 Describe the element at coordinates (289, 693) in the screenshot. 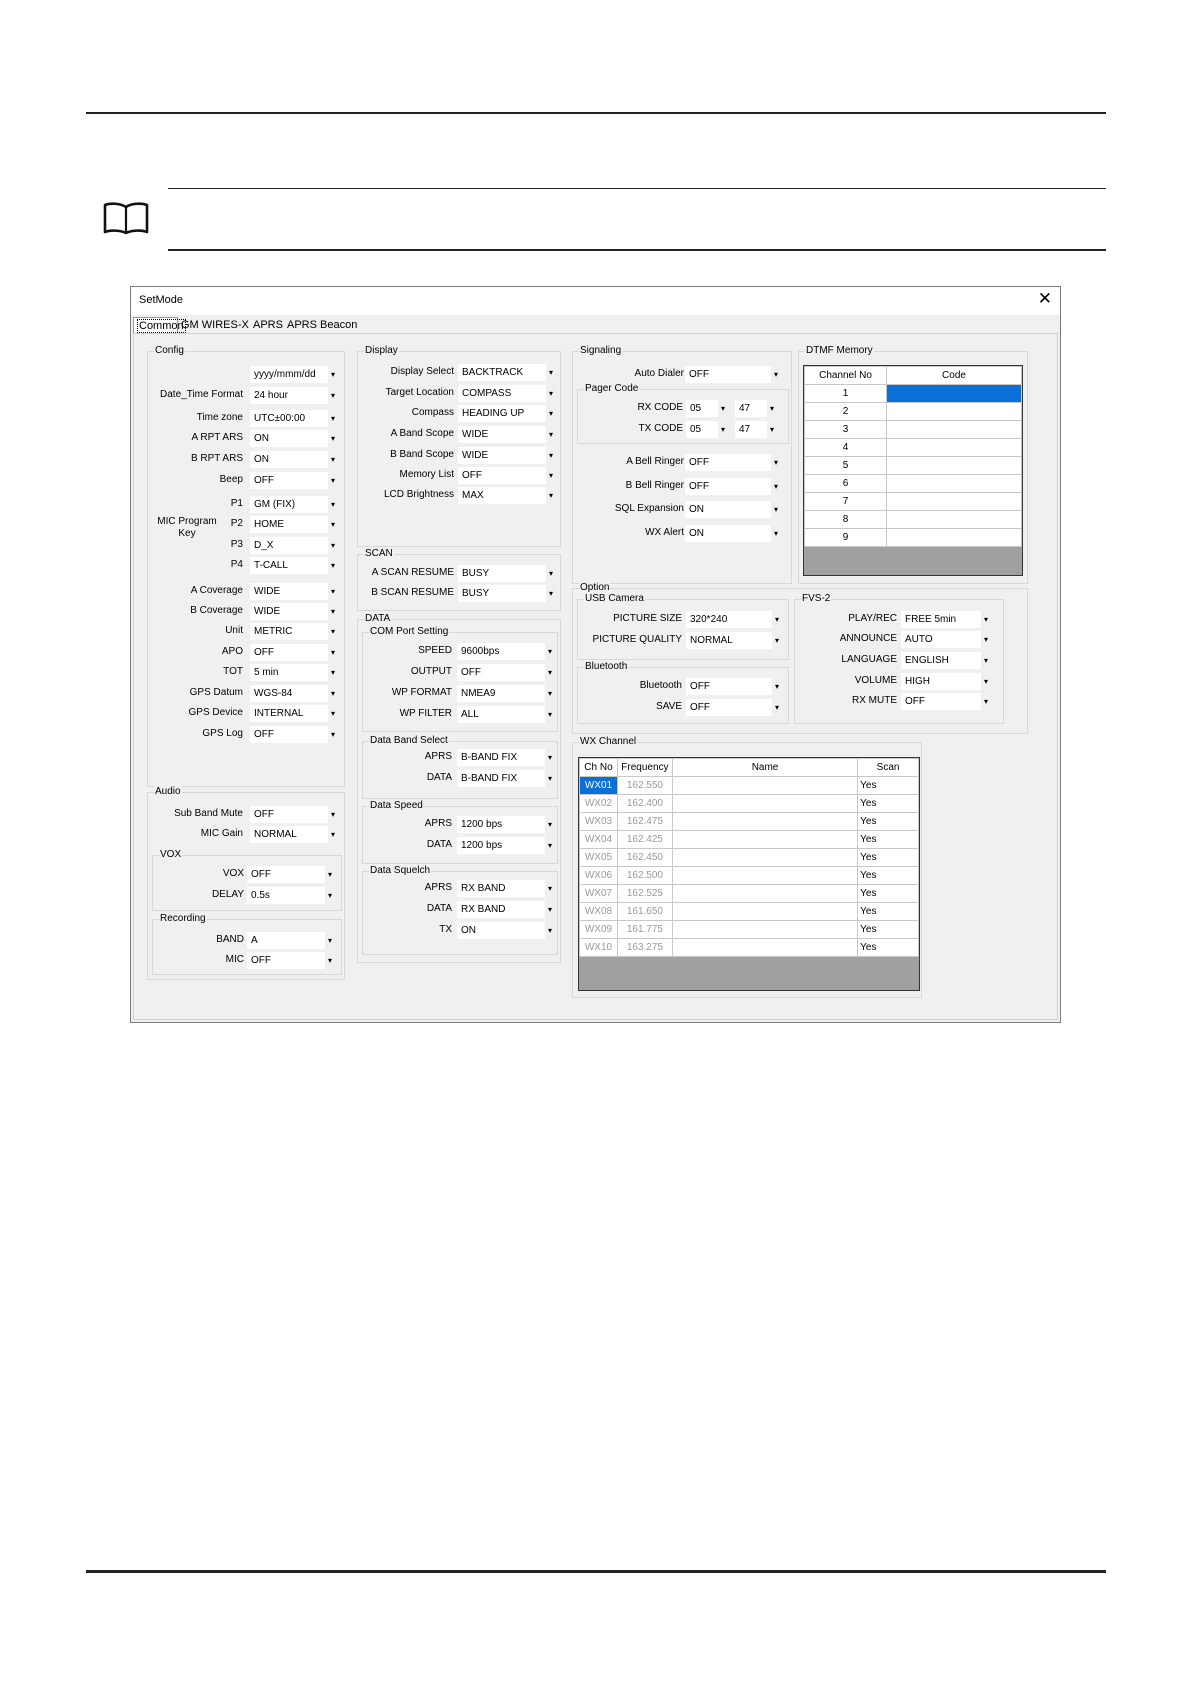

I see `gps-datum-dropdown: WGS-84` at that location.